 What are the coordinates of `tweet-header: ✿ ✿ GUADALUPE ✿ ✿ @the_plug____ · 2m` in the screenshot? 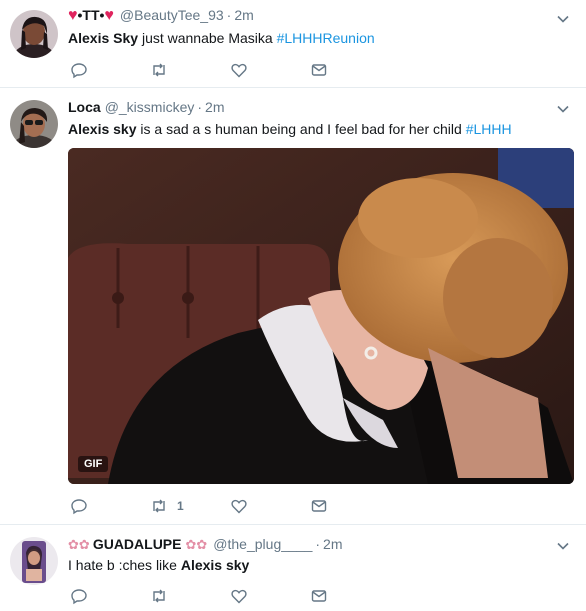 It's located at (205, 544).